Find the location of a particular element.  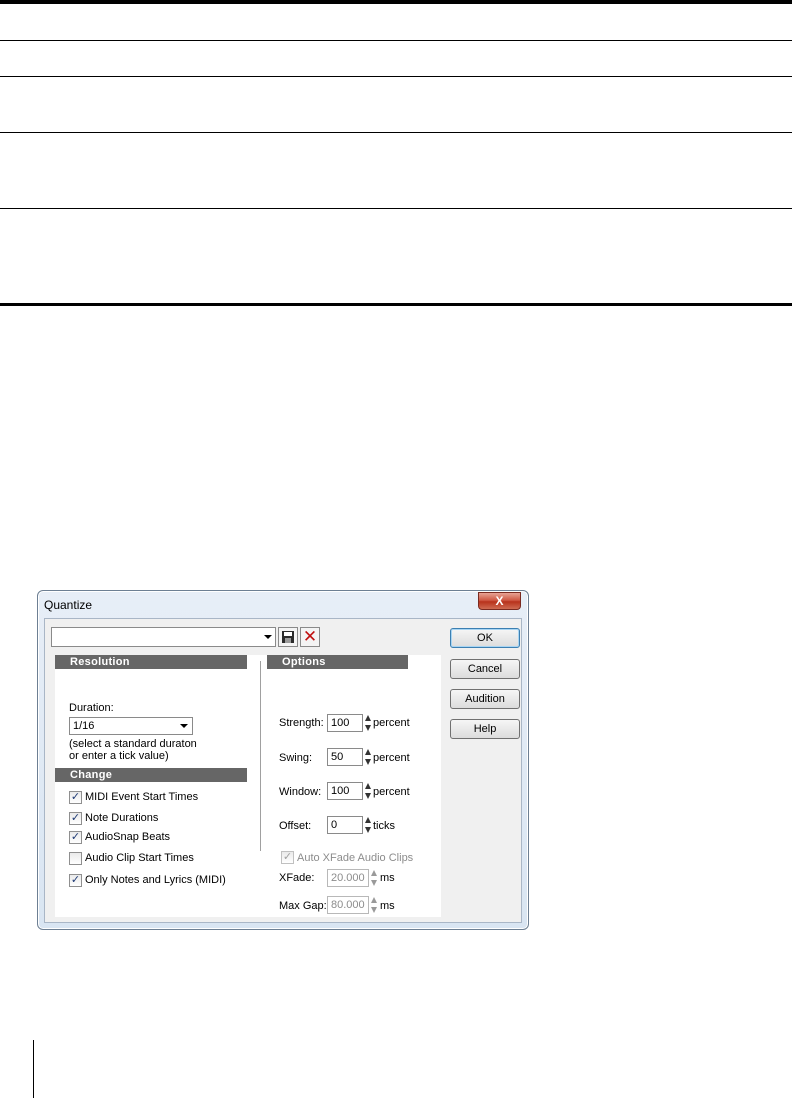

xfade-spinner is located at coordinates (374, 878).